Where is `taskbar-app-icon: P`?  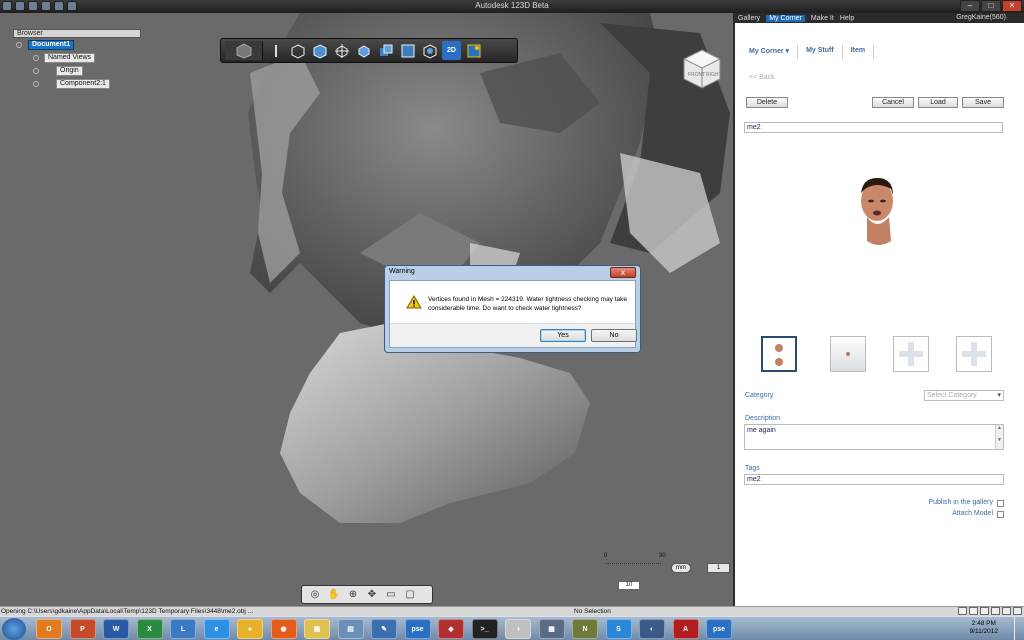 taskbar-app-icon: P is located at coordinates (82, 629).